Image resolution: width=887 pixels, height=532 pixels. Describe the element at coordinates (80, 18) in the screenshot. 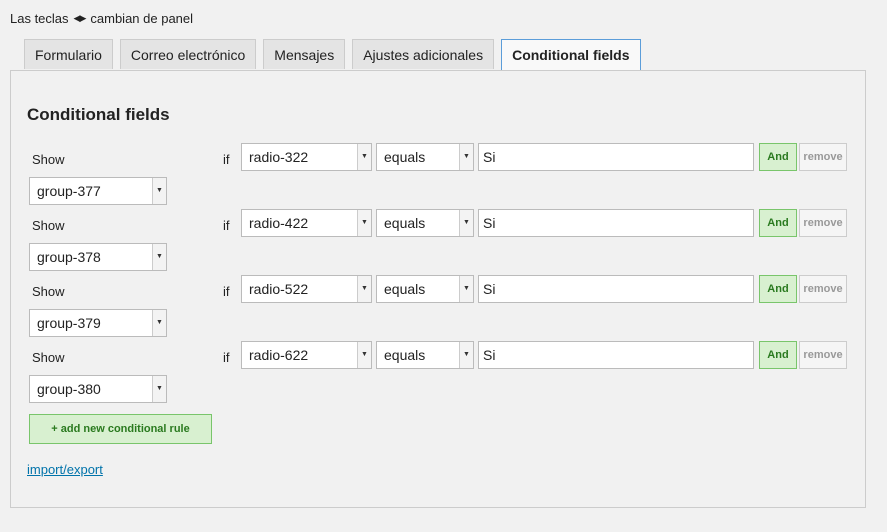

I see `left-right-arrows-icon: ◀▶` at that location.